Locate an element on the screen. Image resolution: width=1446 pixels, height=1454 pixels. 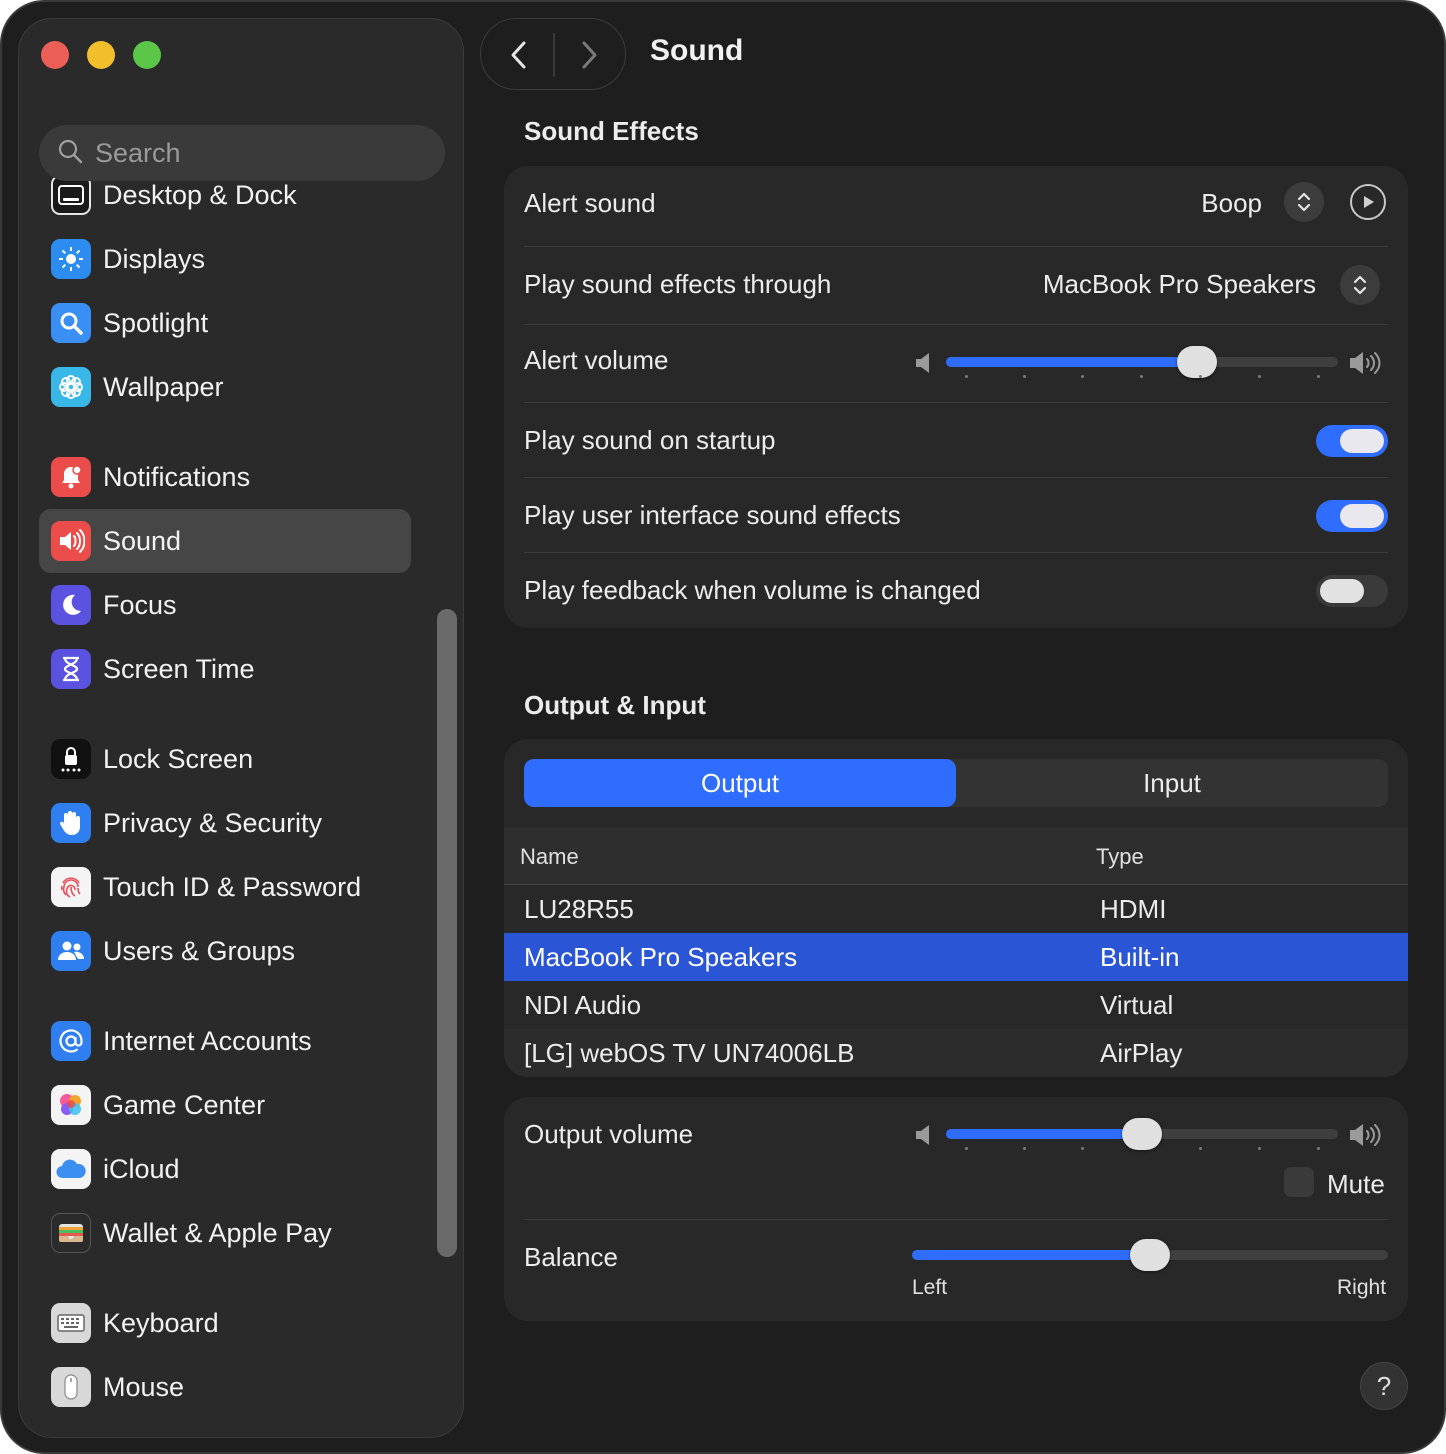
balance-knob is located at coordinates (1150, 1255).